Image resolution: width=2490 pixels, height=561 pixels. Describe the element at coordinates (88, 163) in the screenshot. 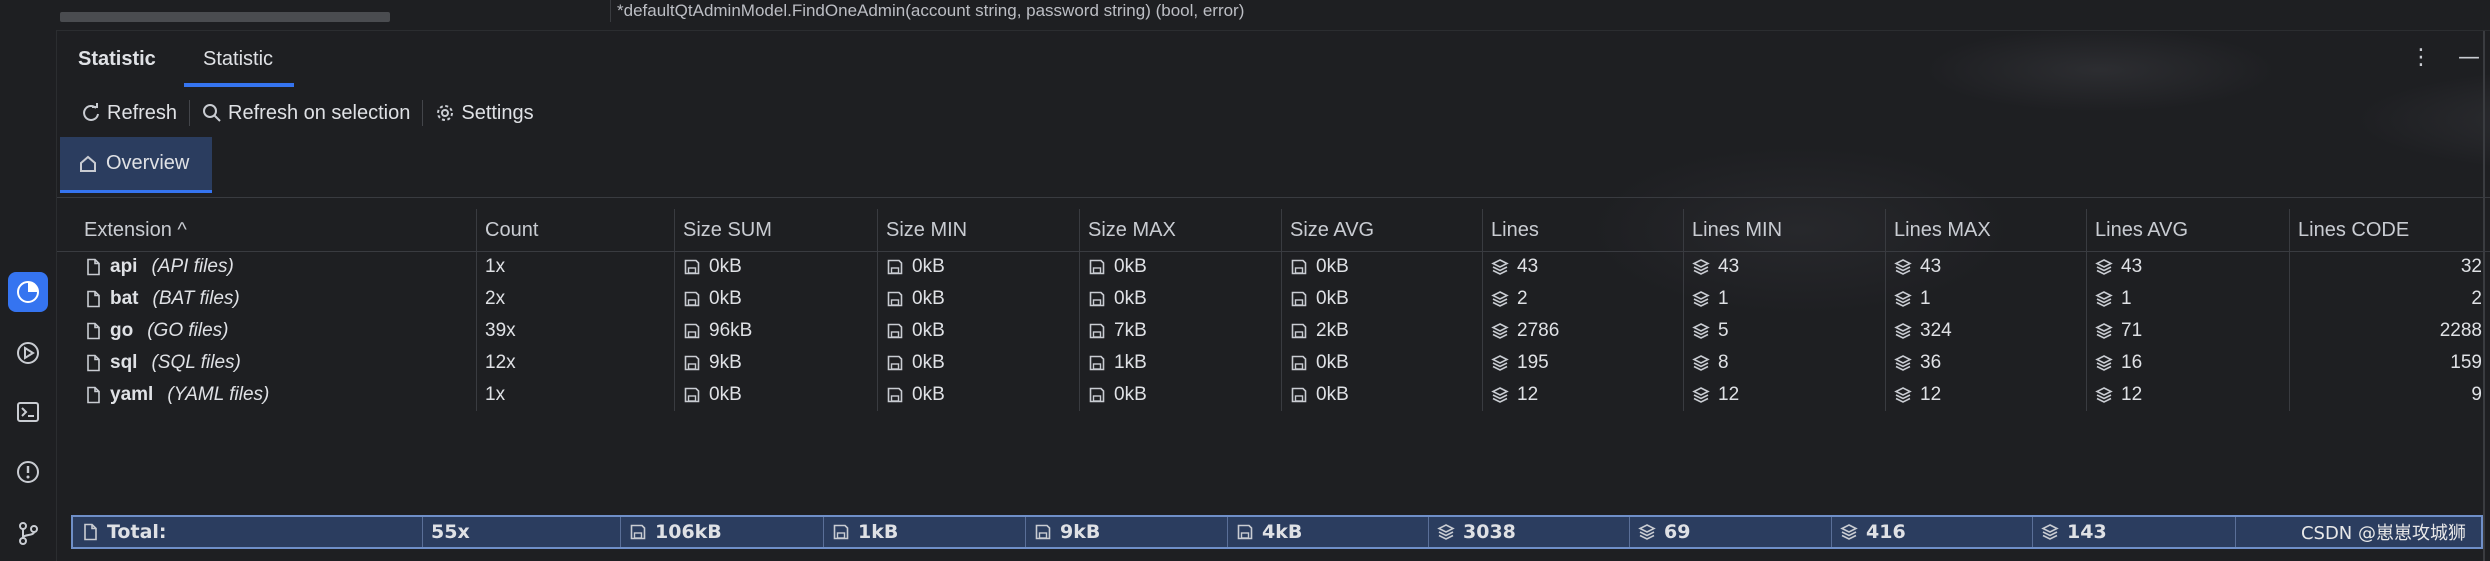

I see `home-icon` at that location.